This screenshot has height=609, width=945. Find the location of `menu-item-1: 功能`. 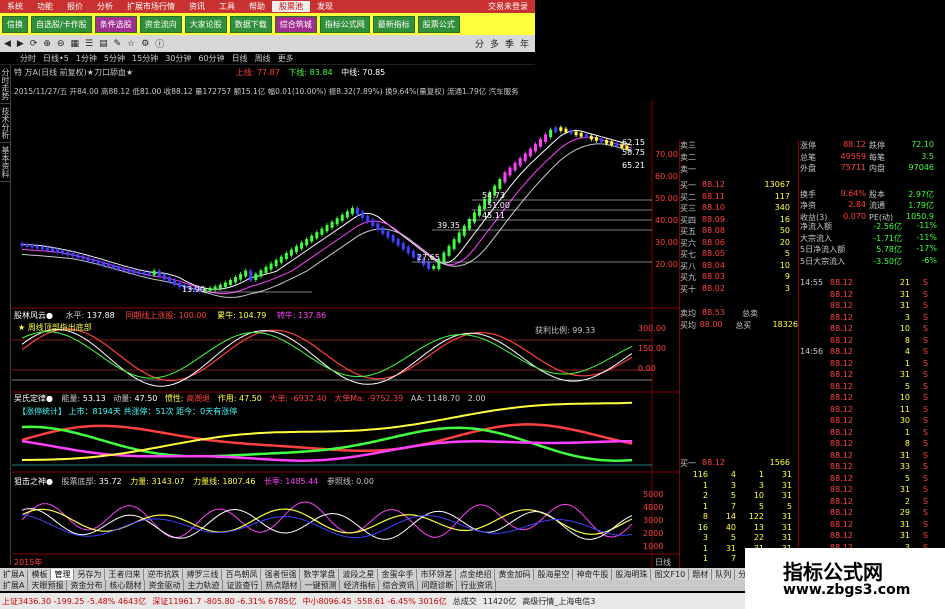

menu-item-1: 功能 is located at coordinates (45, 6).